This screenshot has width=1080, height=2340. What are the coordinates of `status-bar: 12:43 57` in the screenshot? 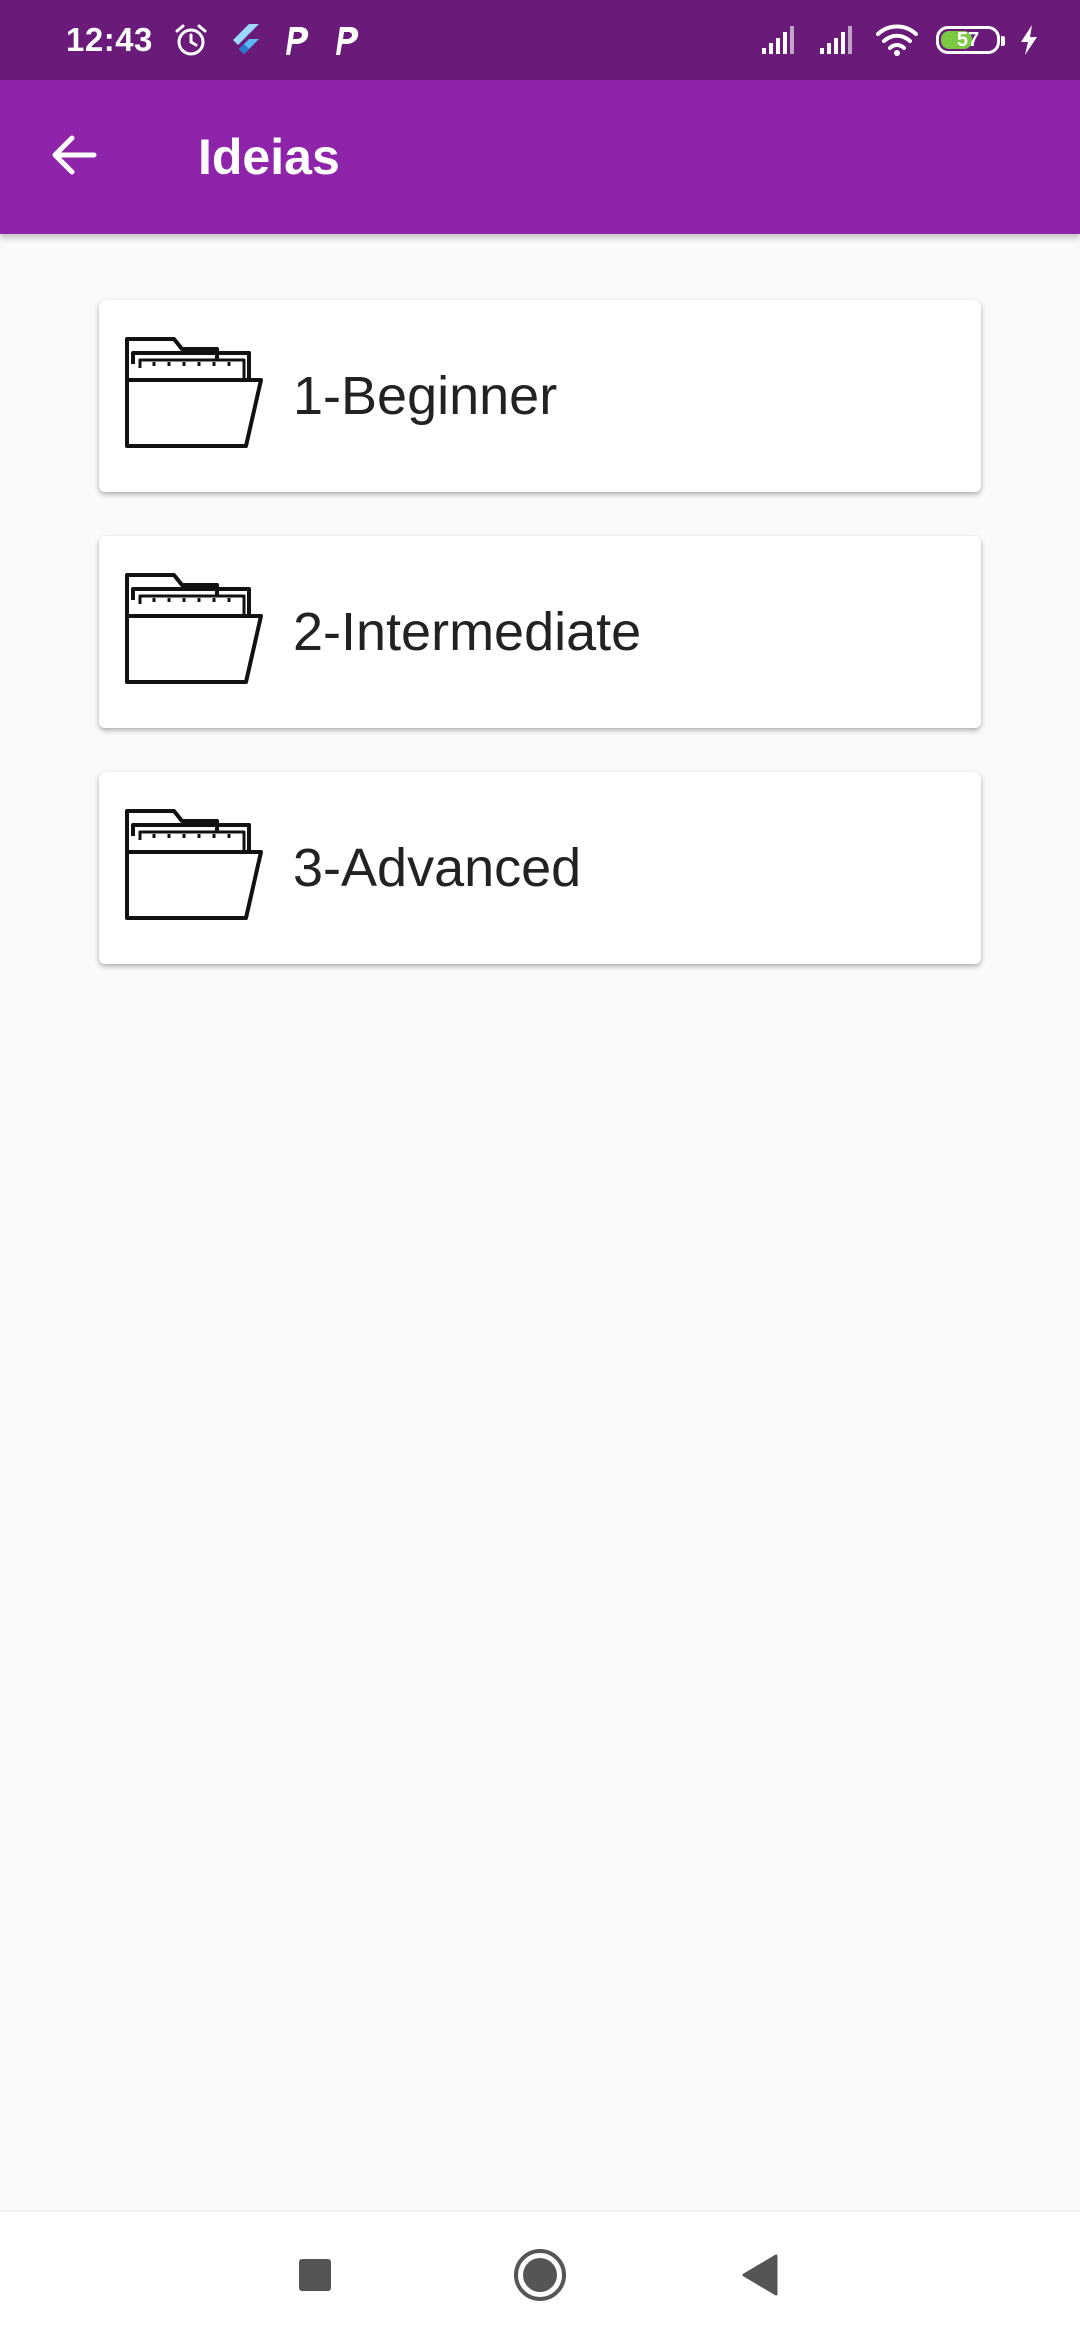 It's located at (540, 40).